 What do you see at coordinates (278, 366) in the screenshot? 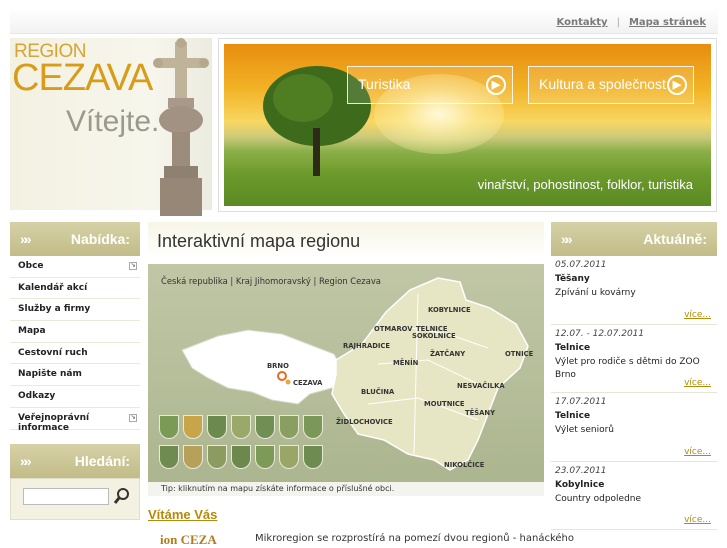
I see `map-label-brno: BRNO` at bounding box center [278, 366].